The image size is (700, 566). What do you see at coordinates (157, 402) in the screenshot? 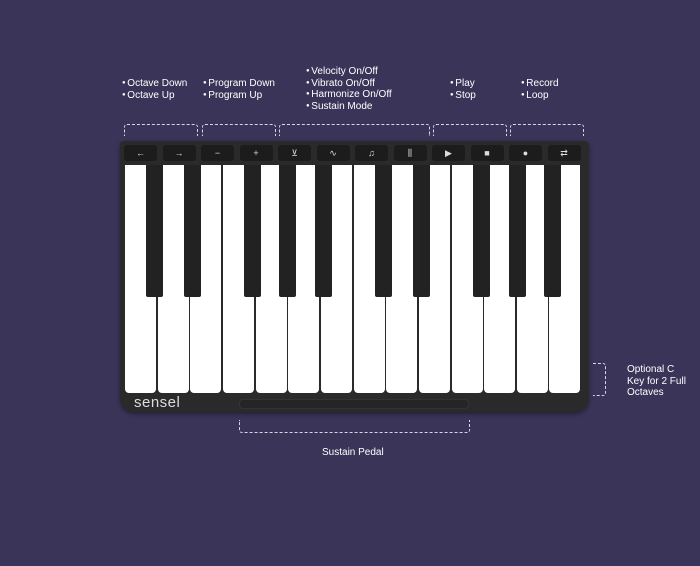
I see `sensel-logo: sensel` at bounding box center [157, 402].